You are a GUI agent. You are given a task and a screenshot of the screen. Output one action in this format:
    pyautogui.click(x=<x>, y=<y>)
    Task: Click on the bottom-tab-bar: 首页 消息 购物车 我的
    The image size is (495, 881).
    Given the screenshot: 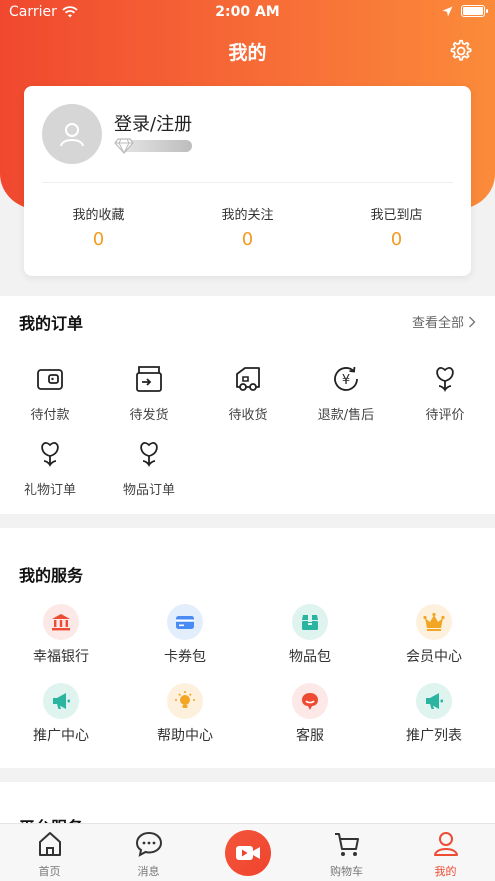 What is the action you would take?
    pyautogui.click(x=247, y=852)
    